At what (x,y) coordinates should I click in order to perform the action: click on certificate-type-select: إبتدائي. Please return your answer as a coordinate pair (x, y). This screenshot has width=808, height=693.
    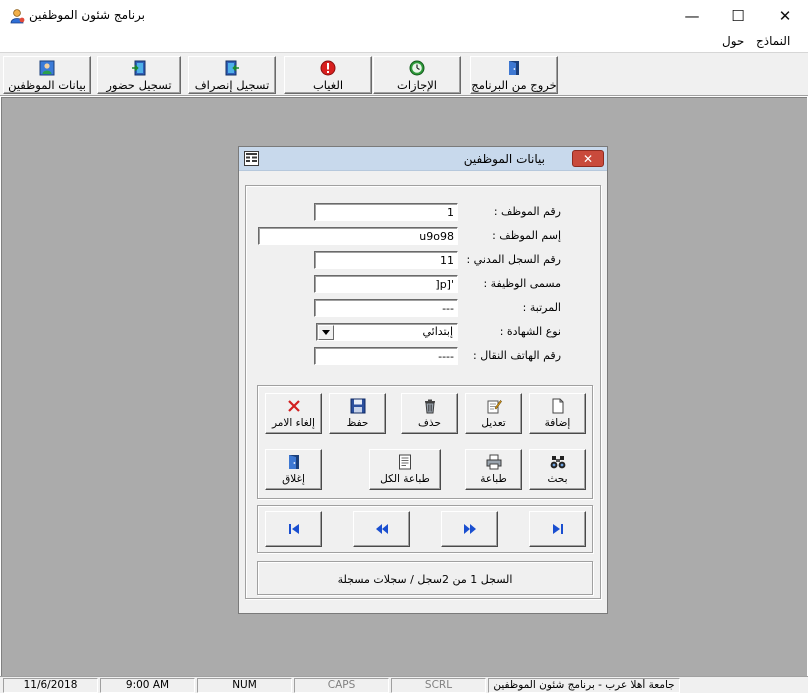
    Looking at the image, I should click on (387, 332).